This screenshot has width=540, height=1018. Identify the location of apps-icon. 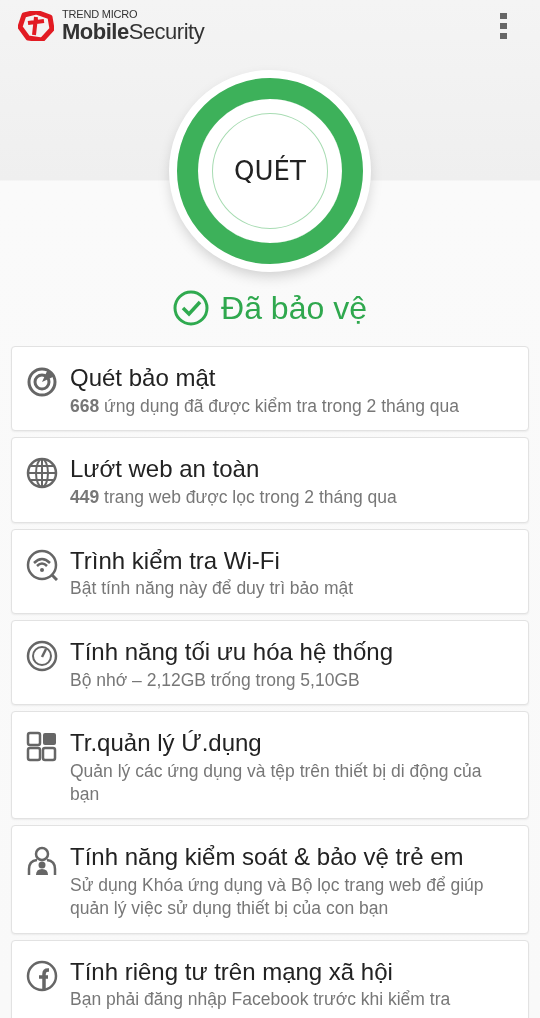
(42, 747).